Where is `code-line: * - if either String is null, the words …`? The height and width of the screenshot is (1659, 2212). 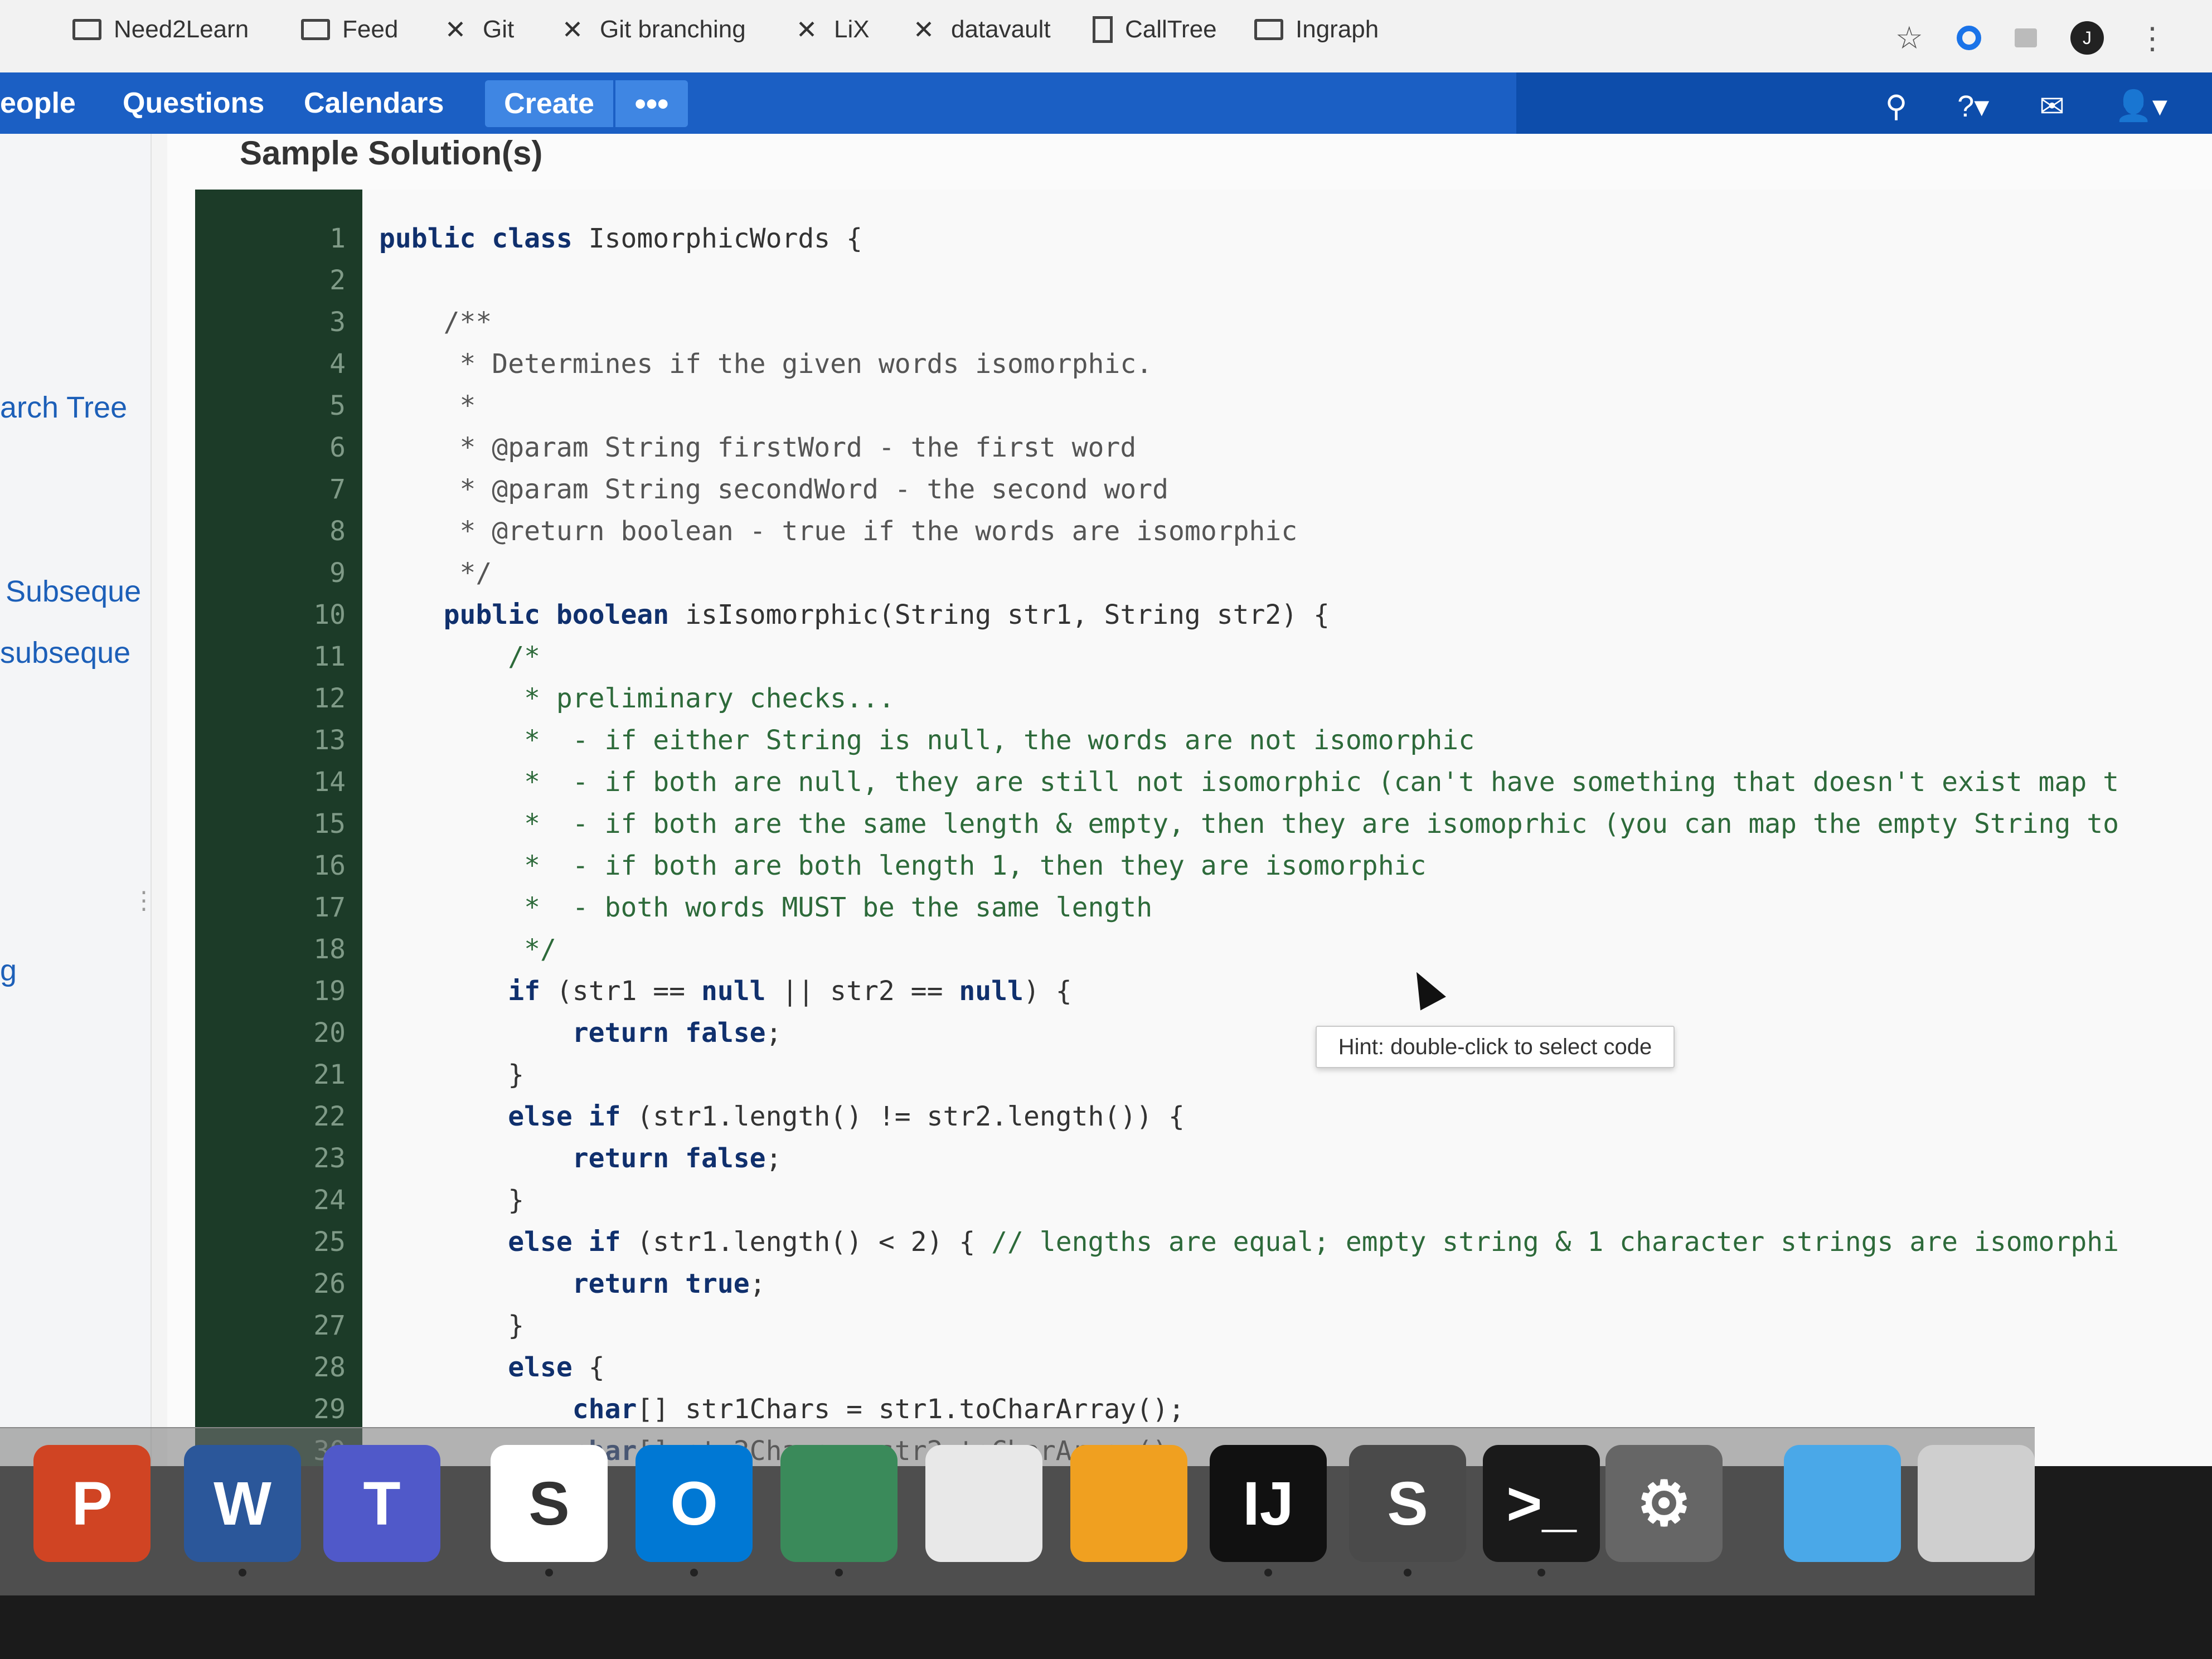 code-line: * - if either String is null, the words … is located at coordinates (926, 741).